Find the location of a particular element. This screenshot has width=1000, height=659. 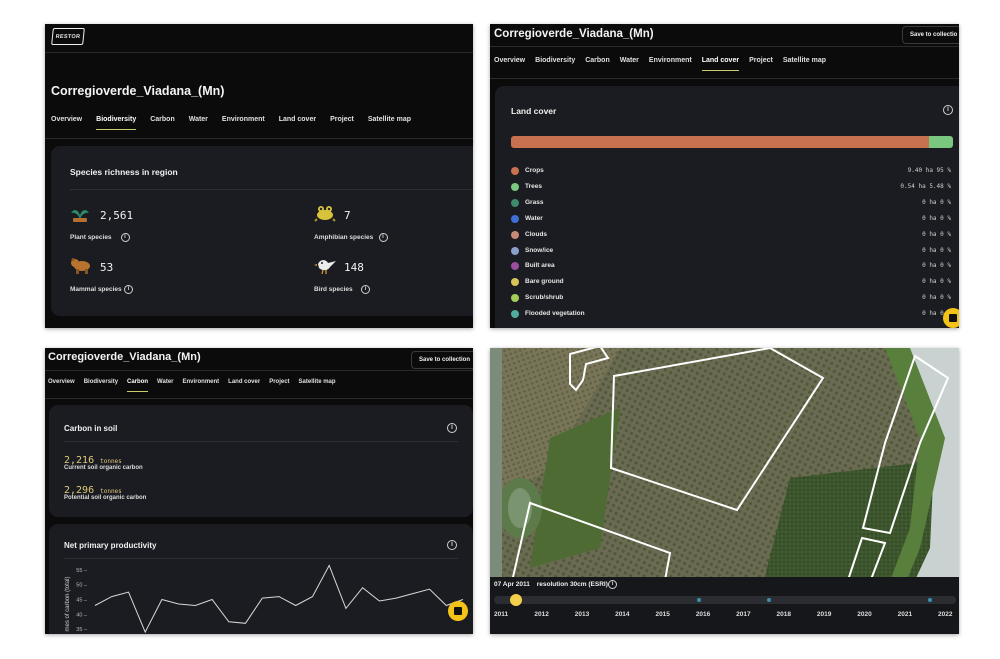

species-label: Plant species is located at coordinates (91, 237).